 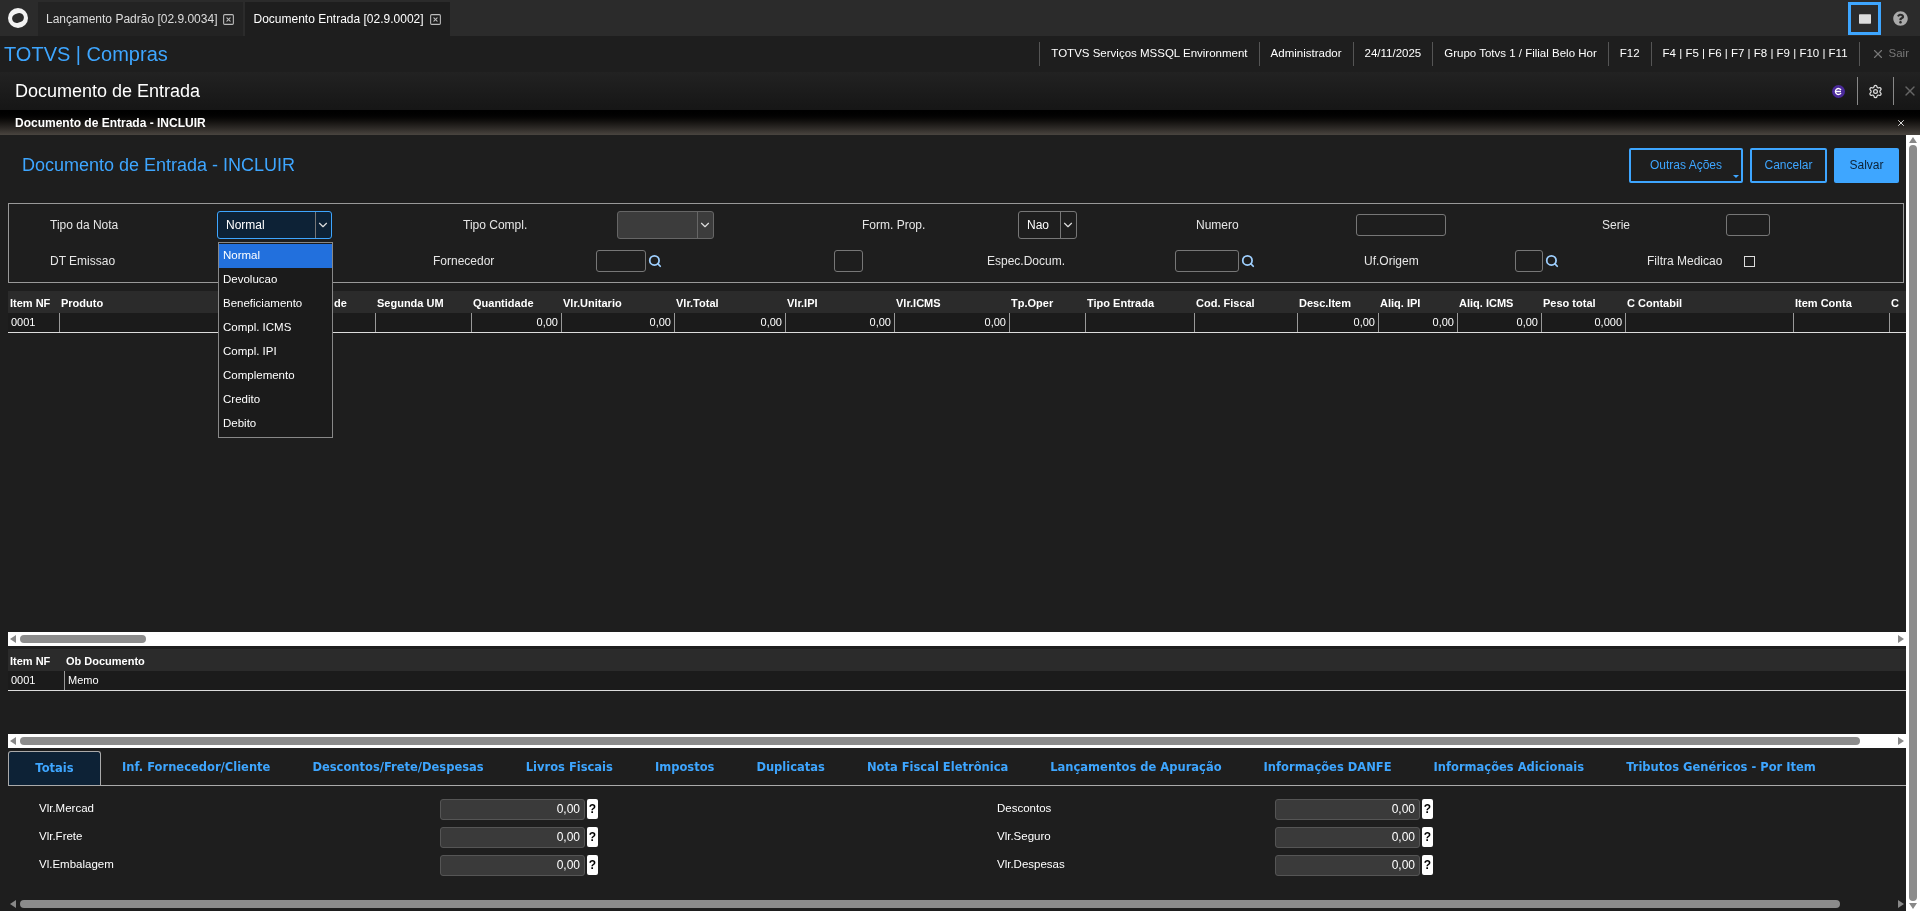 What do you see at coordinates (274, 225) in the screenshot?
I see `select-field: Normal` at bounding box center [274, 225].